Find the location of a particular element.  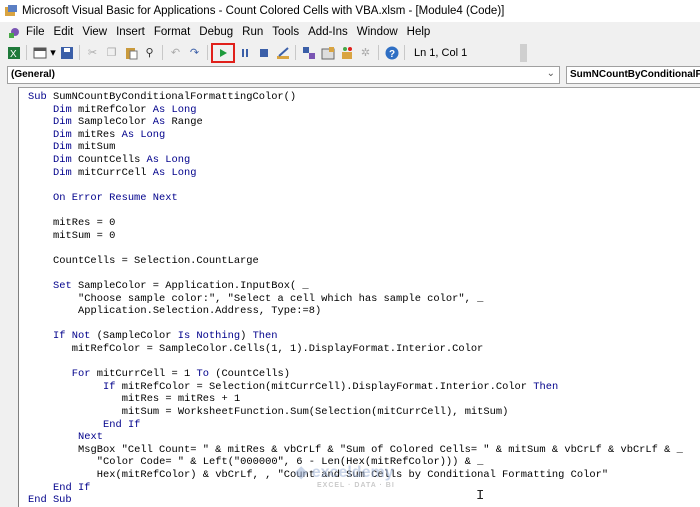

run-sub-button is located at coordinates (223, 52).